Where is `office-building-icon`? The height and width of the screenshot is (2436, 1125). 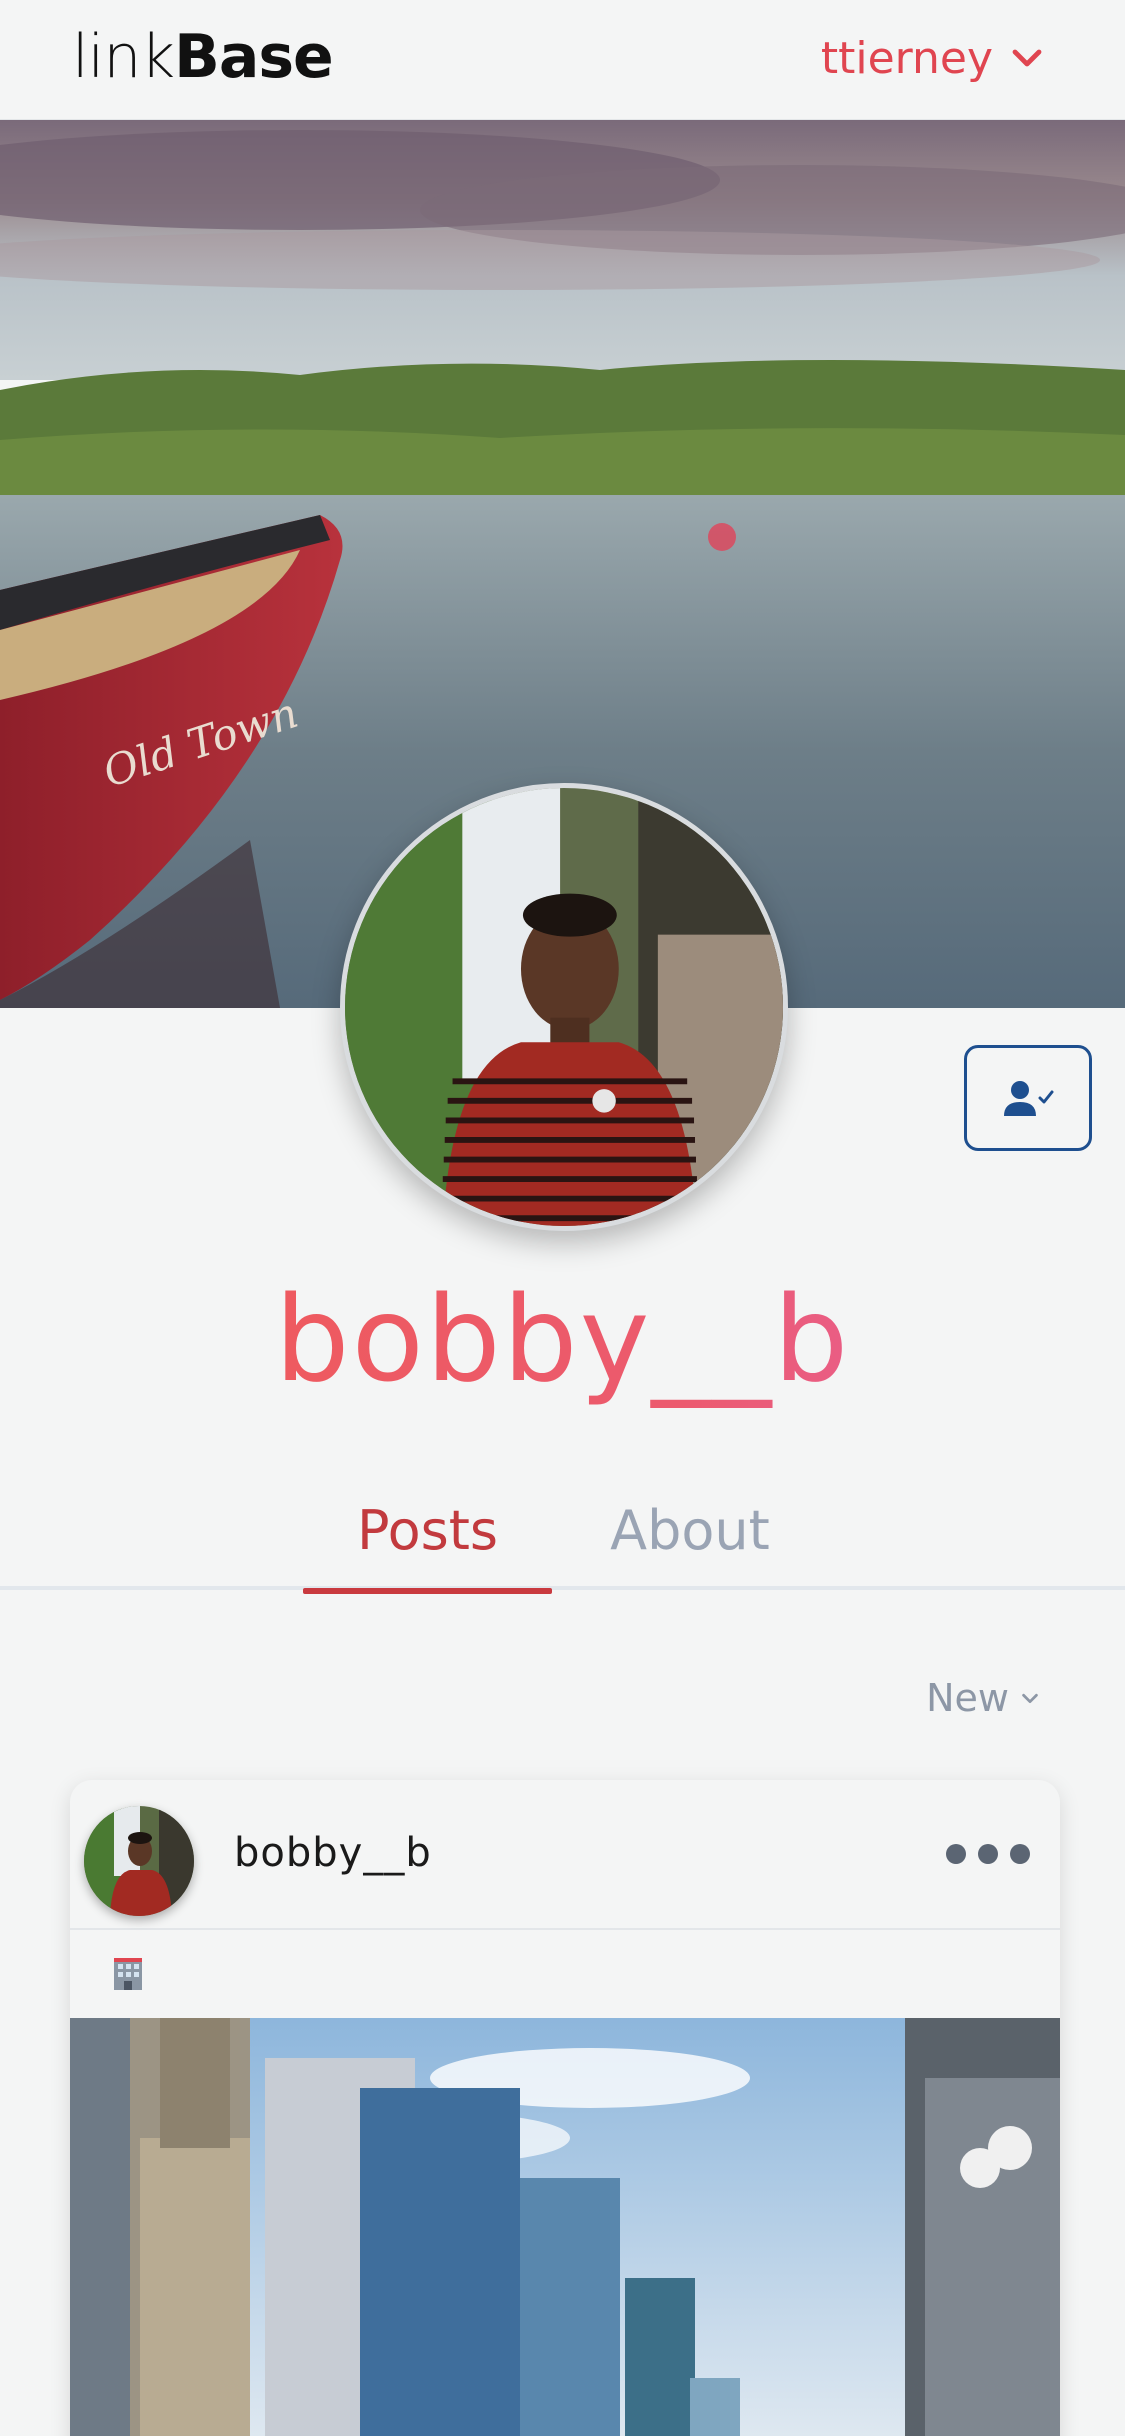
office-building-icon is located at coordinates (128, 1974).